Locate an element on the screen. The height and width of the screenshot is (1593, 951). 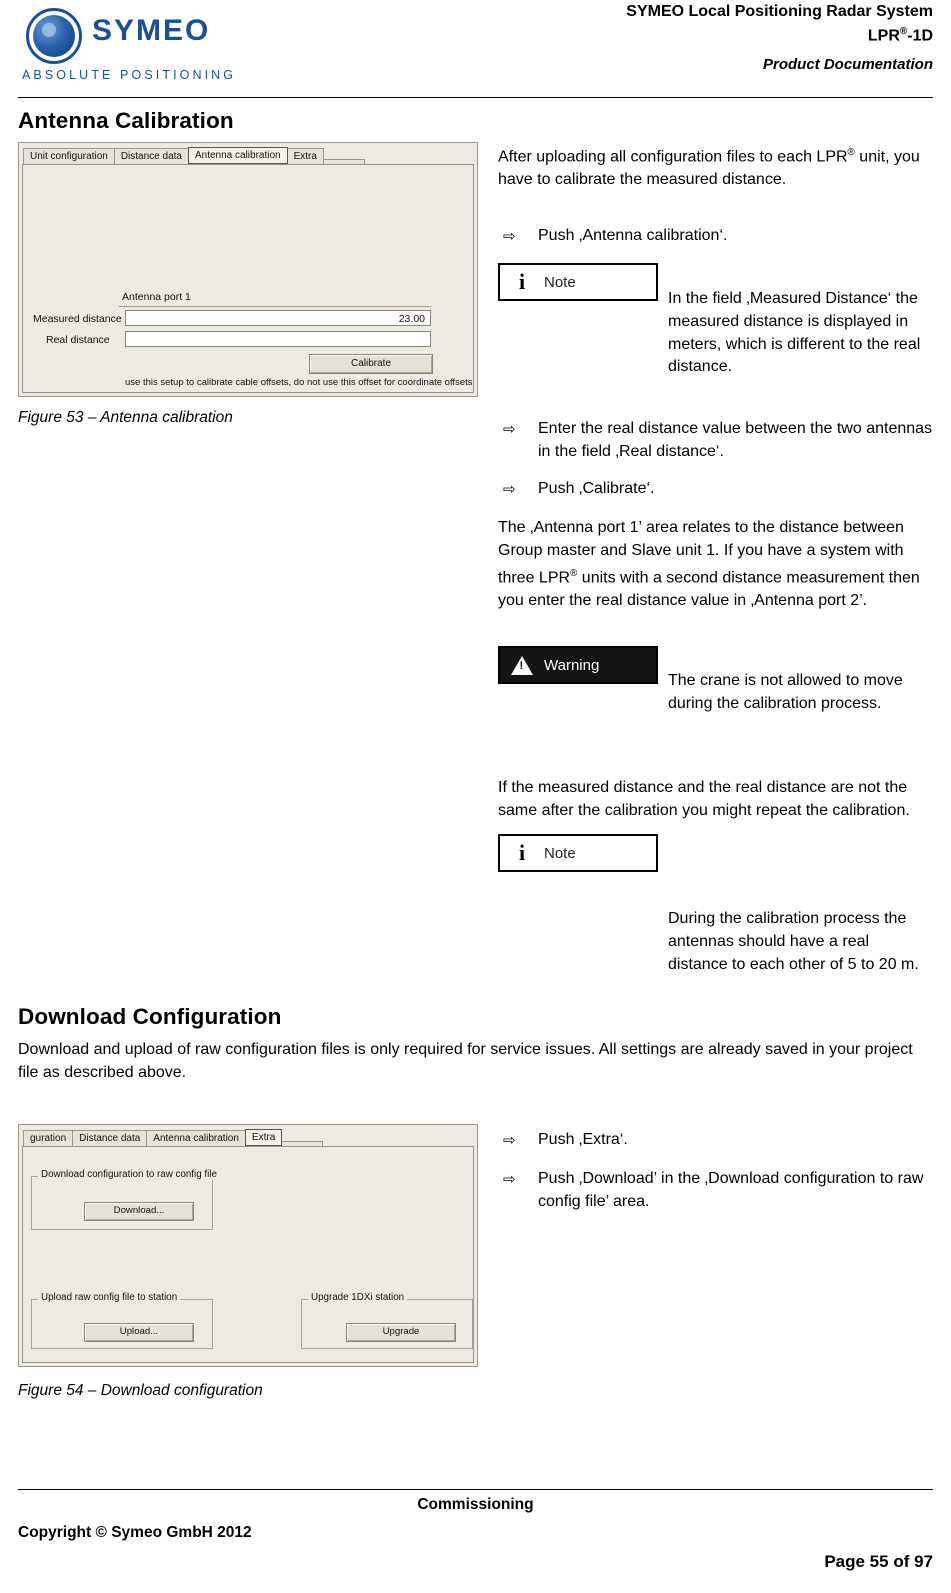
upgrade-station-group: Upgrade 1DXi station Upgrade is located at coordinates (387, 1320).